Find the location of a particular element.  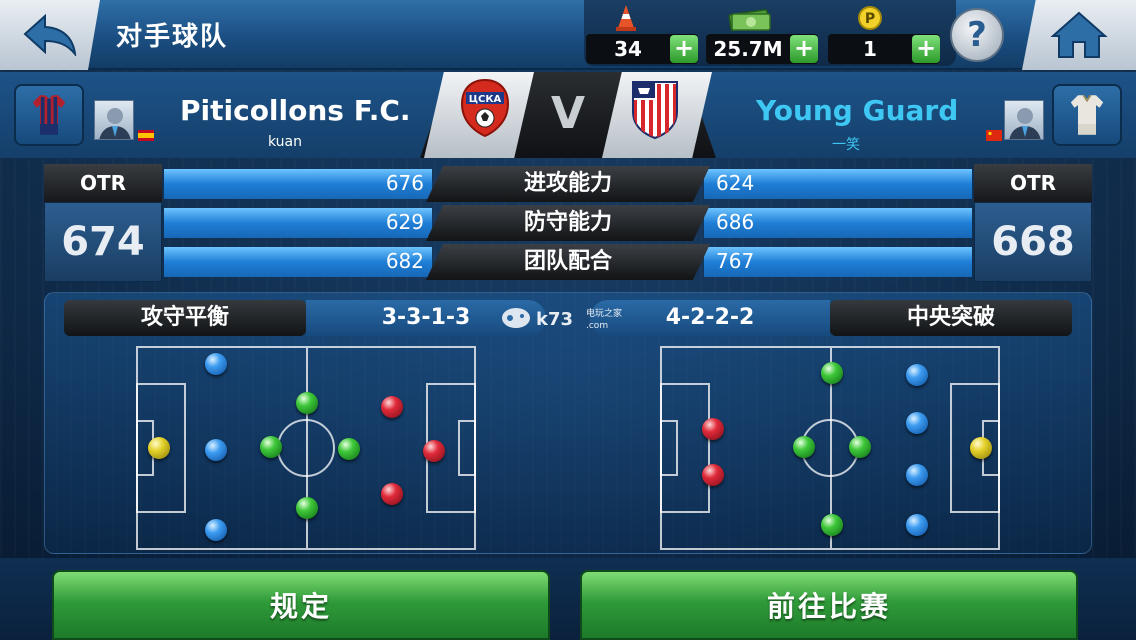

home-icon is located at coordinates (1079, 34).